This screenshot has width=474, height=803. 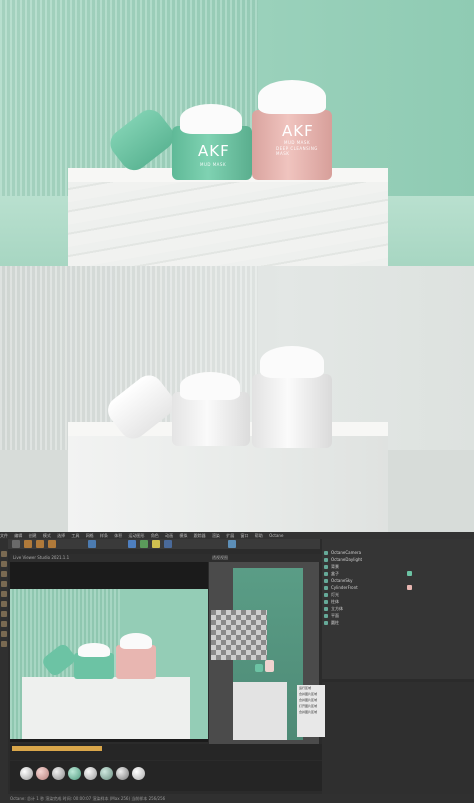 What do you see at coordinates (47, 535) in the screenshot?
I see `menu-item: 模式` at bounding box center [47, 535].